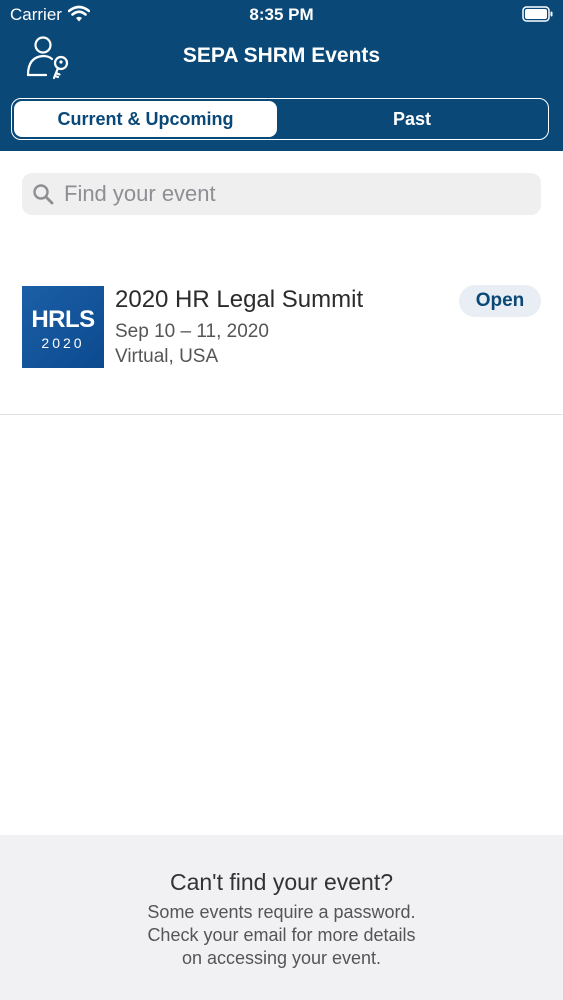 The height and width of the screenshot is (1000, 563). Describe the element at coordinates (63, 319) in the screenshot. I see `event-logo-text: HRLS` at that location.